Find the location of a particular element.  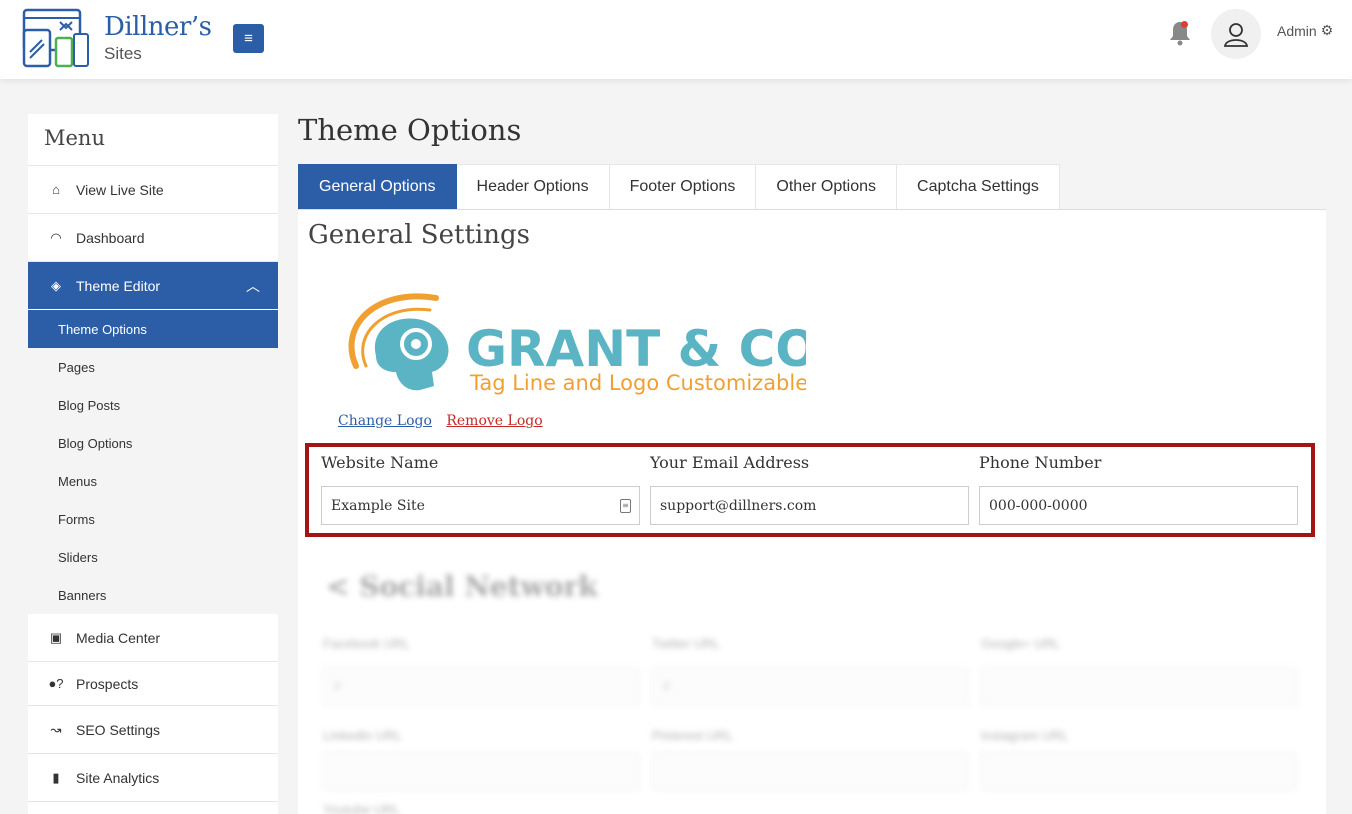

sidebar-item-theme-editor: ◈ Theme Editor ︿ is located at coordinates (153, 286).